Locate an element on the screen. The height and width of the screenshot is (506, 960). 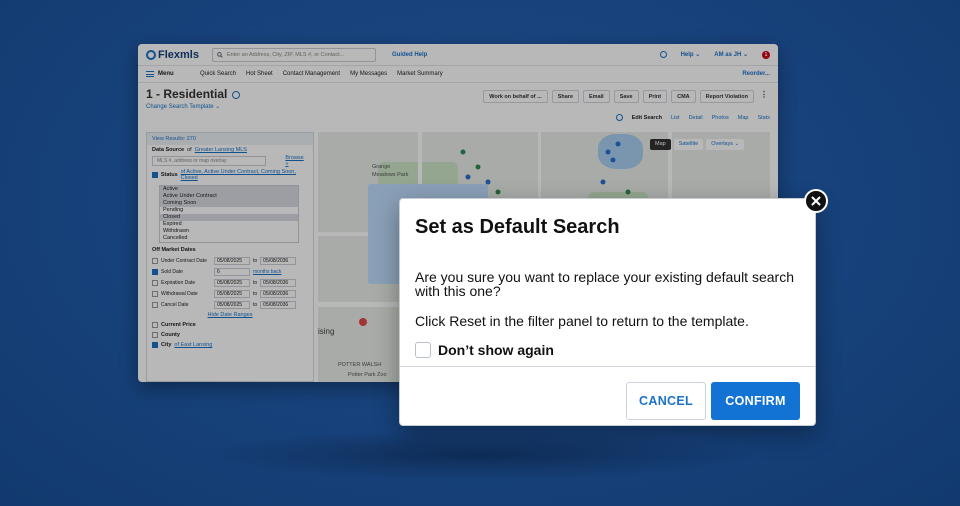
cancel-button: CANCEL is located at coordinates (666, 401).